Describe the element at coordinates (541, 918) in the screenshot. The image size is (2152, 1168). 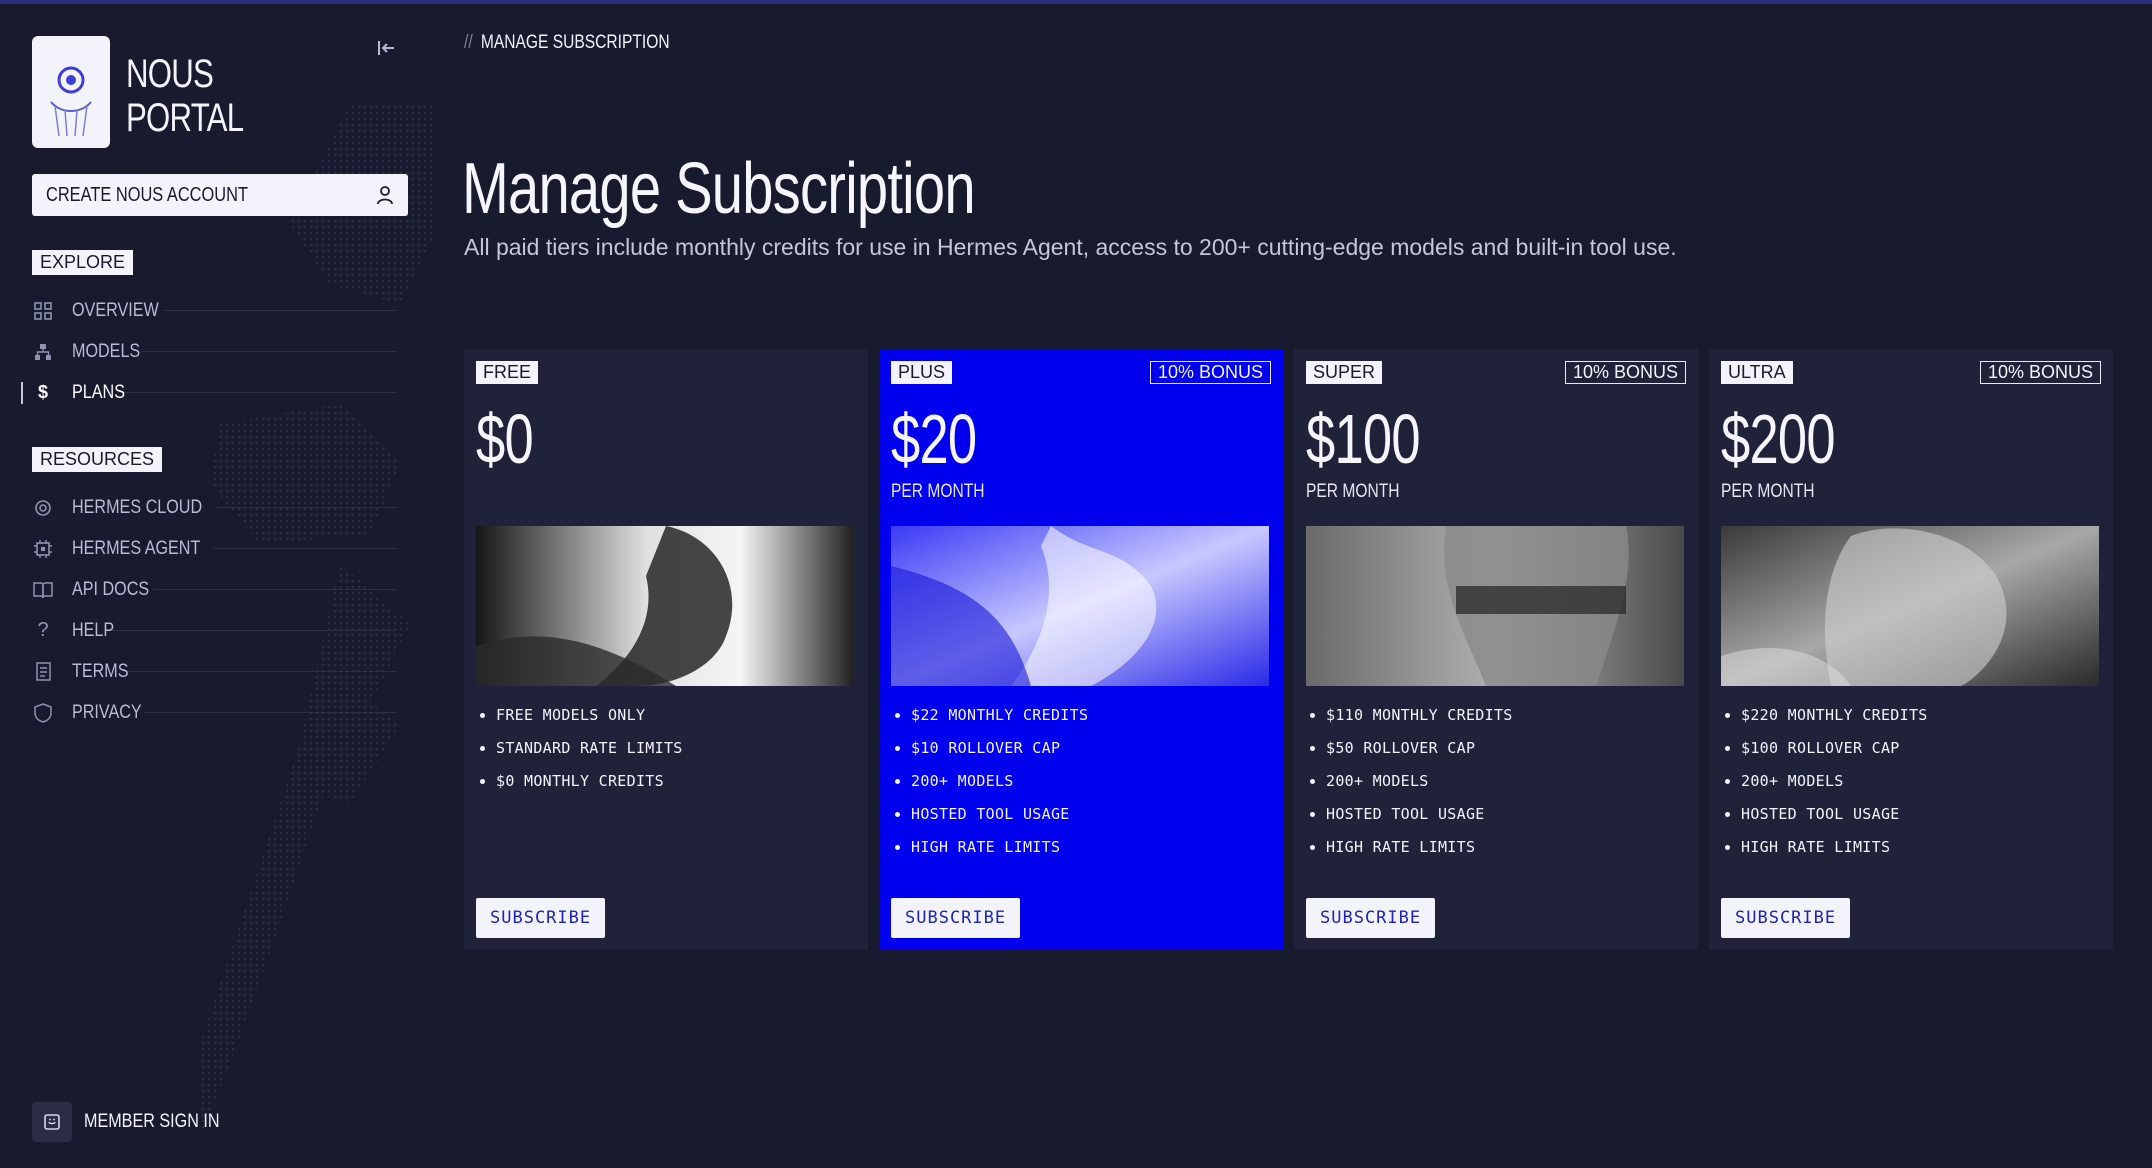
I see `subscribe-button-free: SUBSCRIBE` at that location.